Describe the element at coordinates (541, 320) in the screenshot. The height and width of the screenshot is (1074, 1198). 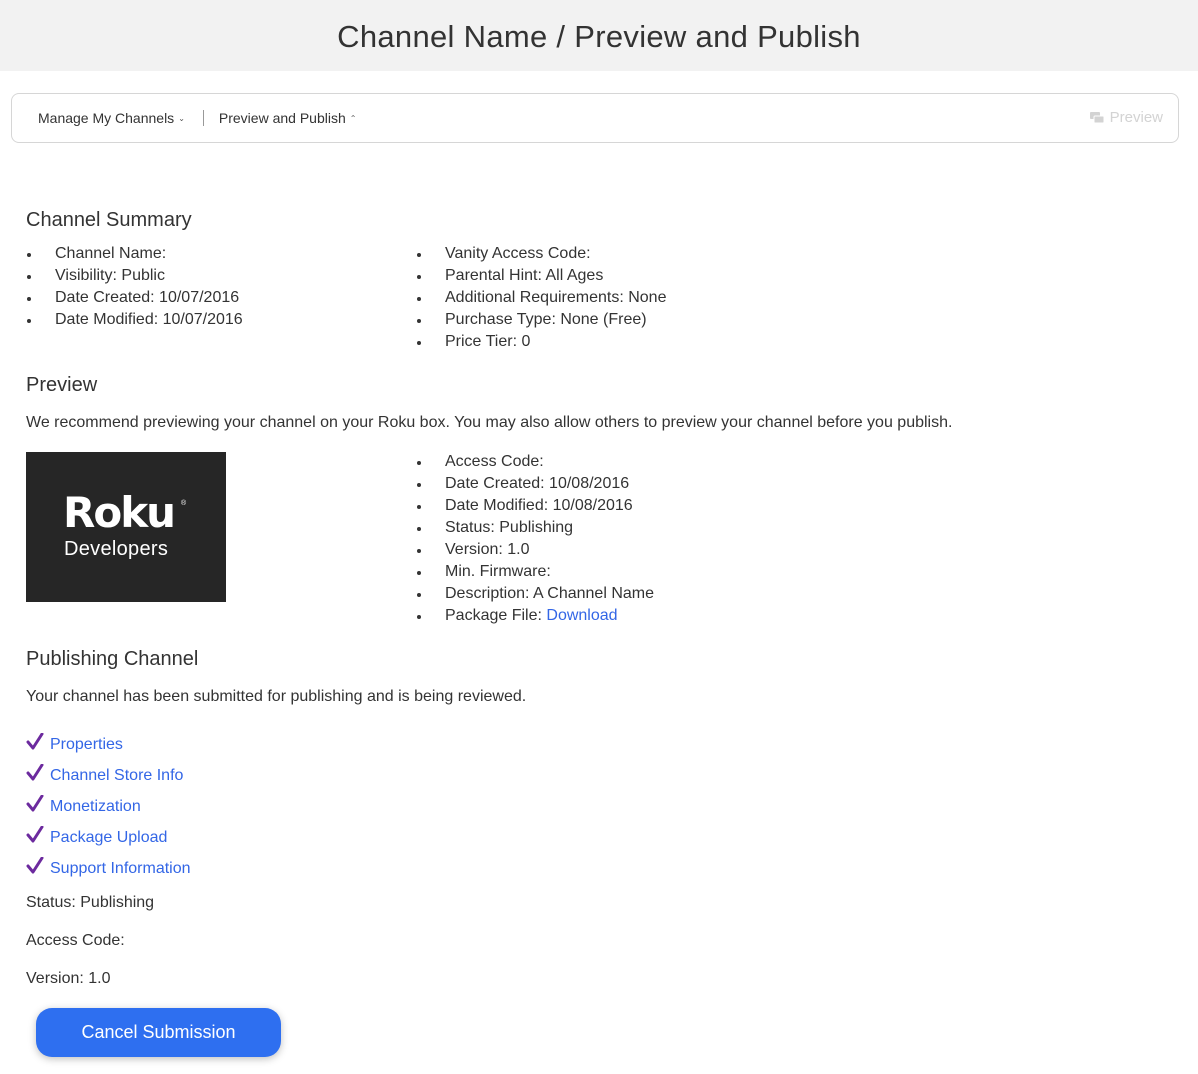
I see `list-item: Purchase Type: None (Free)` at that location.